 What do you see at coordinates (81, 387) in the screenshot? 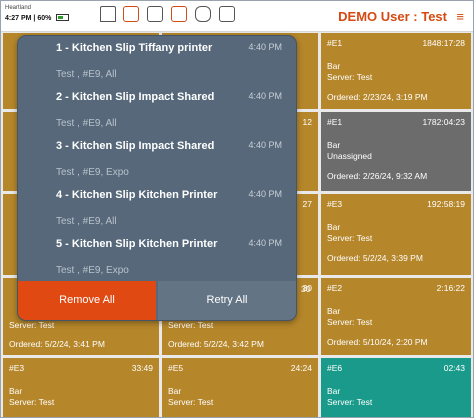
I see `ticket-card: #E3 33:49 Bar Server: Test` at bounding box center [81, 387].